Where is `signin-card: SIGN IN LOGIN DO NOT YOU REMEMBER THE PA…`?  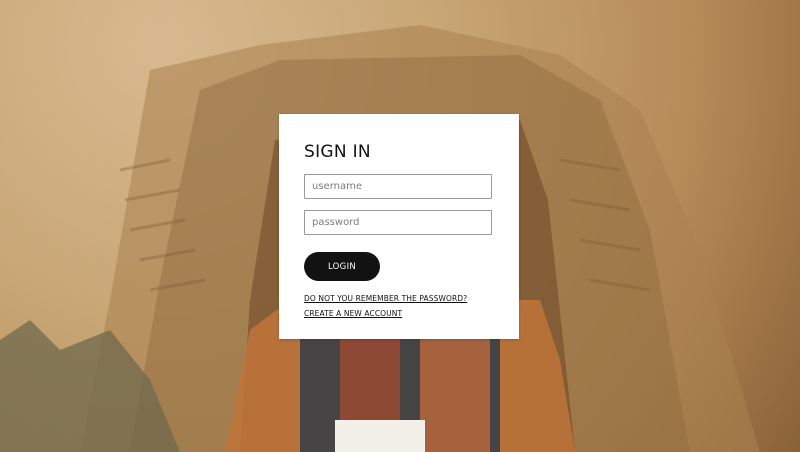
signin-card: SIGN IN LOGIN DO NOT YOU REMEMBER THE PA… is located at coordinates (399, 226).